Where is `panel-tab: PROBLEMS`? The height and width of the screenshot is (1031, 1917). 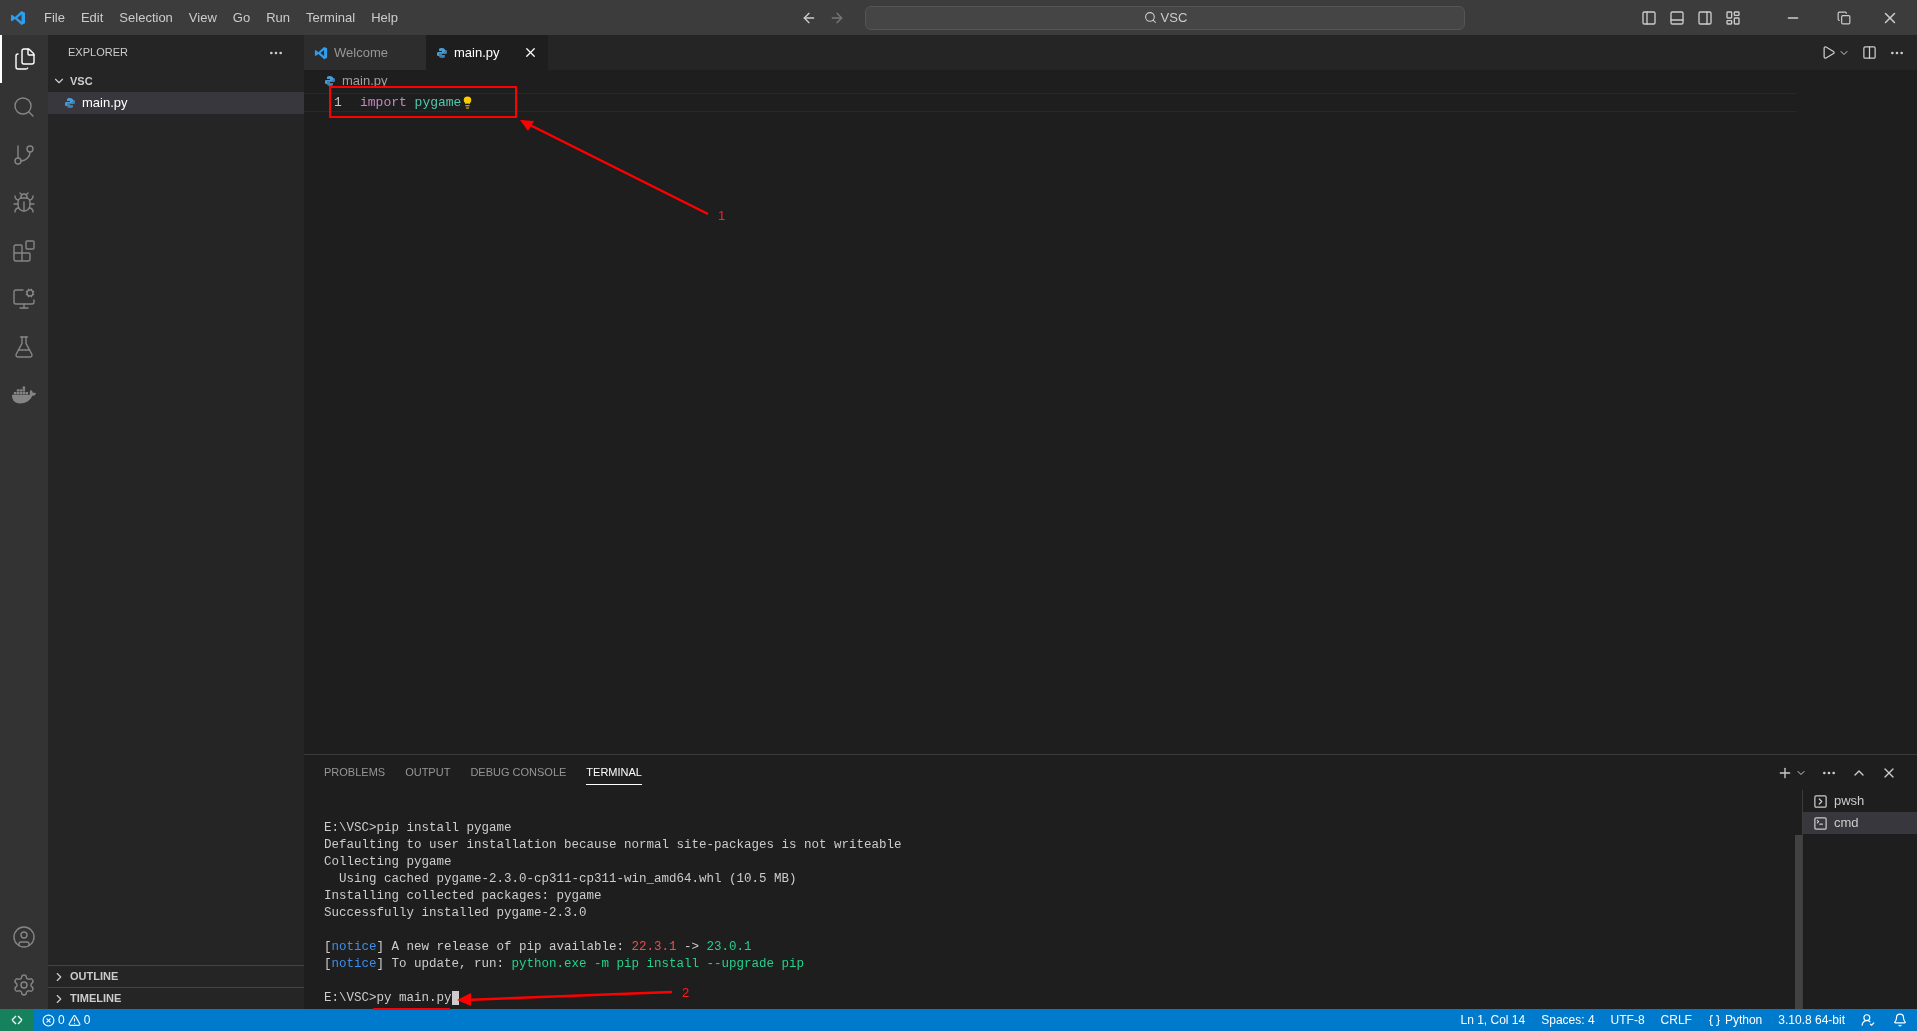 panel-tab: PROBLEMS is located at coordinates (355, 772).